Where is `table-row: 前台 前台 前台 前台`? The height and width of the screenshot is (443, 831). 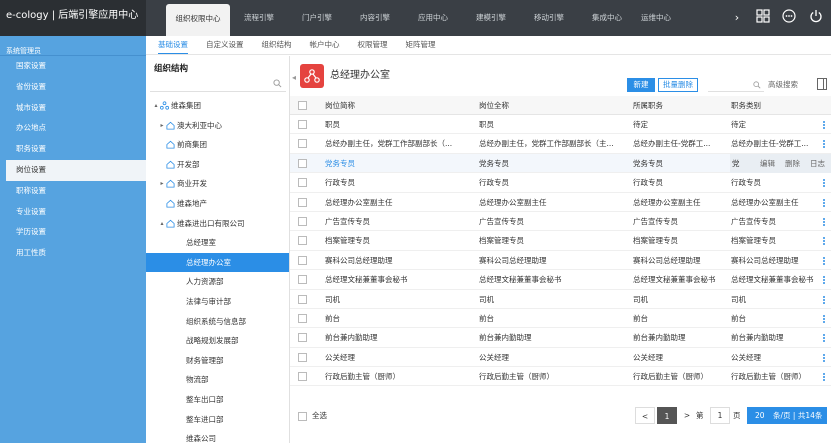 table-row: 前台 前台 前台 前台 is located at coordinates (560, 319).